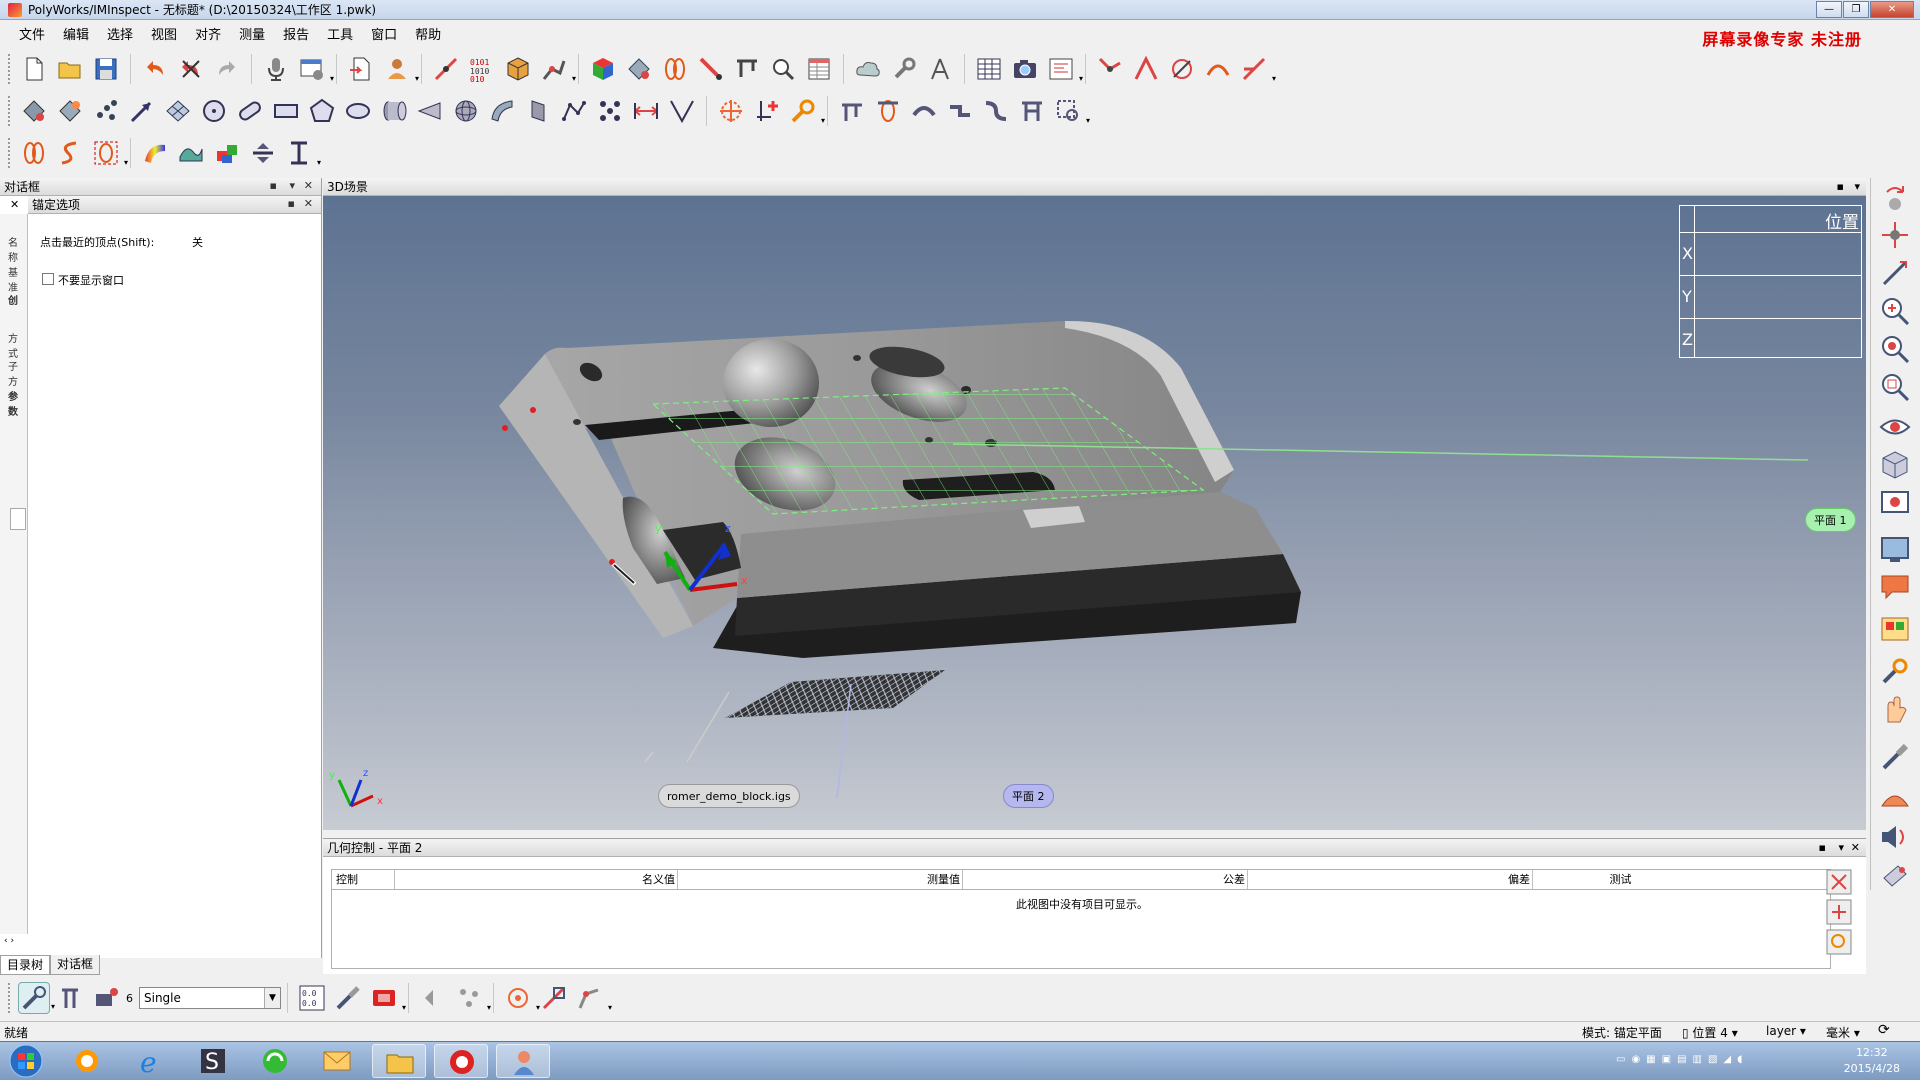 This screenshot has height=1080, width=1920. Describe the element at coordinates (557, 69) in the screenshot. I see `digitize-button: ▾` at that location.